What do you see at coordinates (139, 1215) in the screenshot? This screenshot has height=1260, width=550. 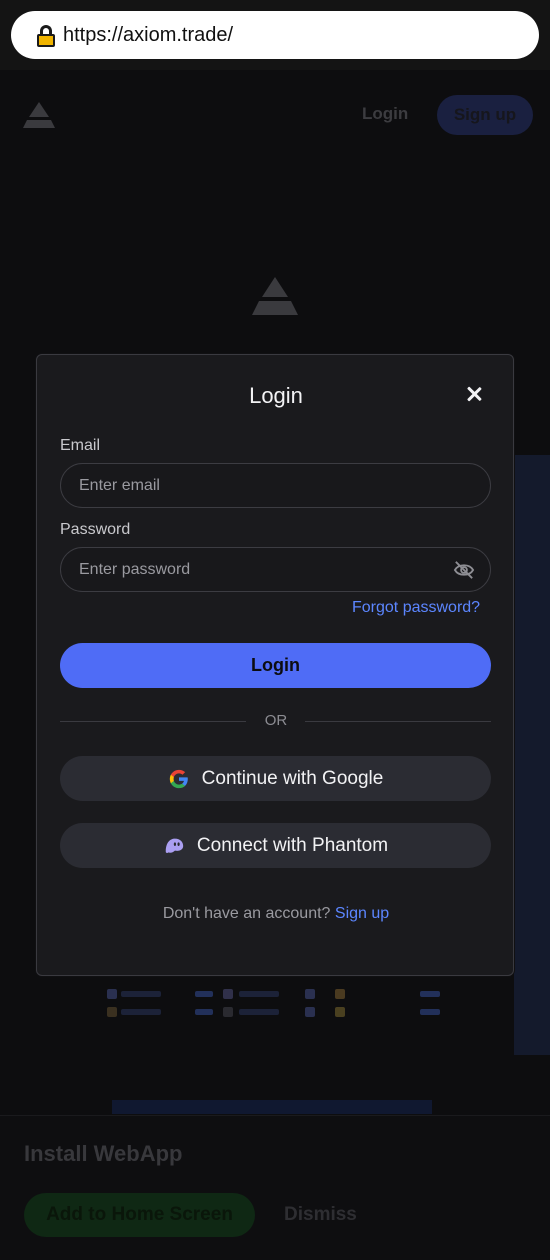 I see `add-to-home-button: Add to Home Screen` at bounding box center [139, 1215].